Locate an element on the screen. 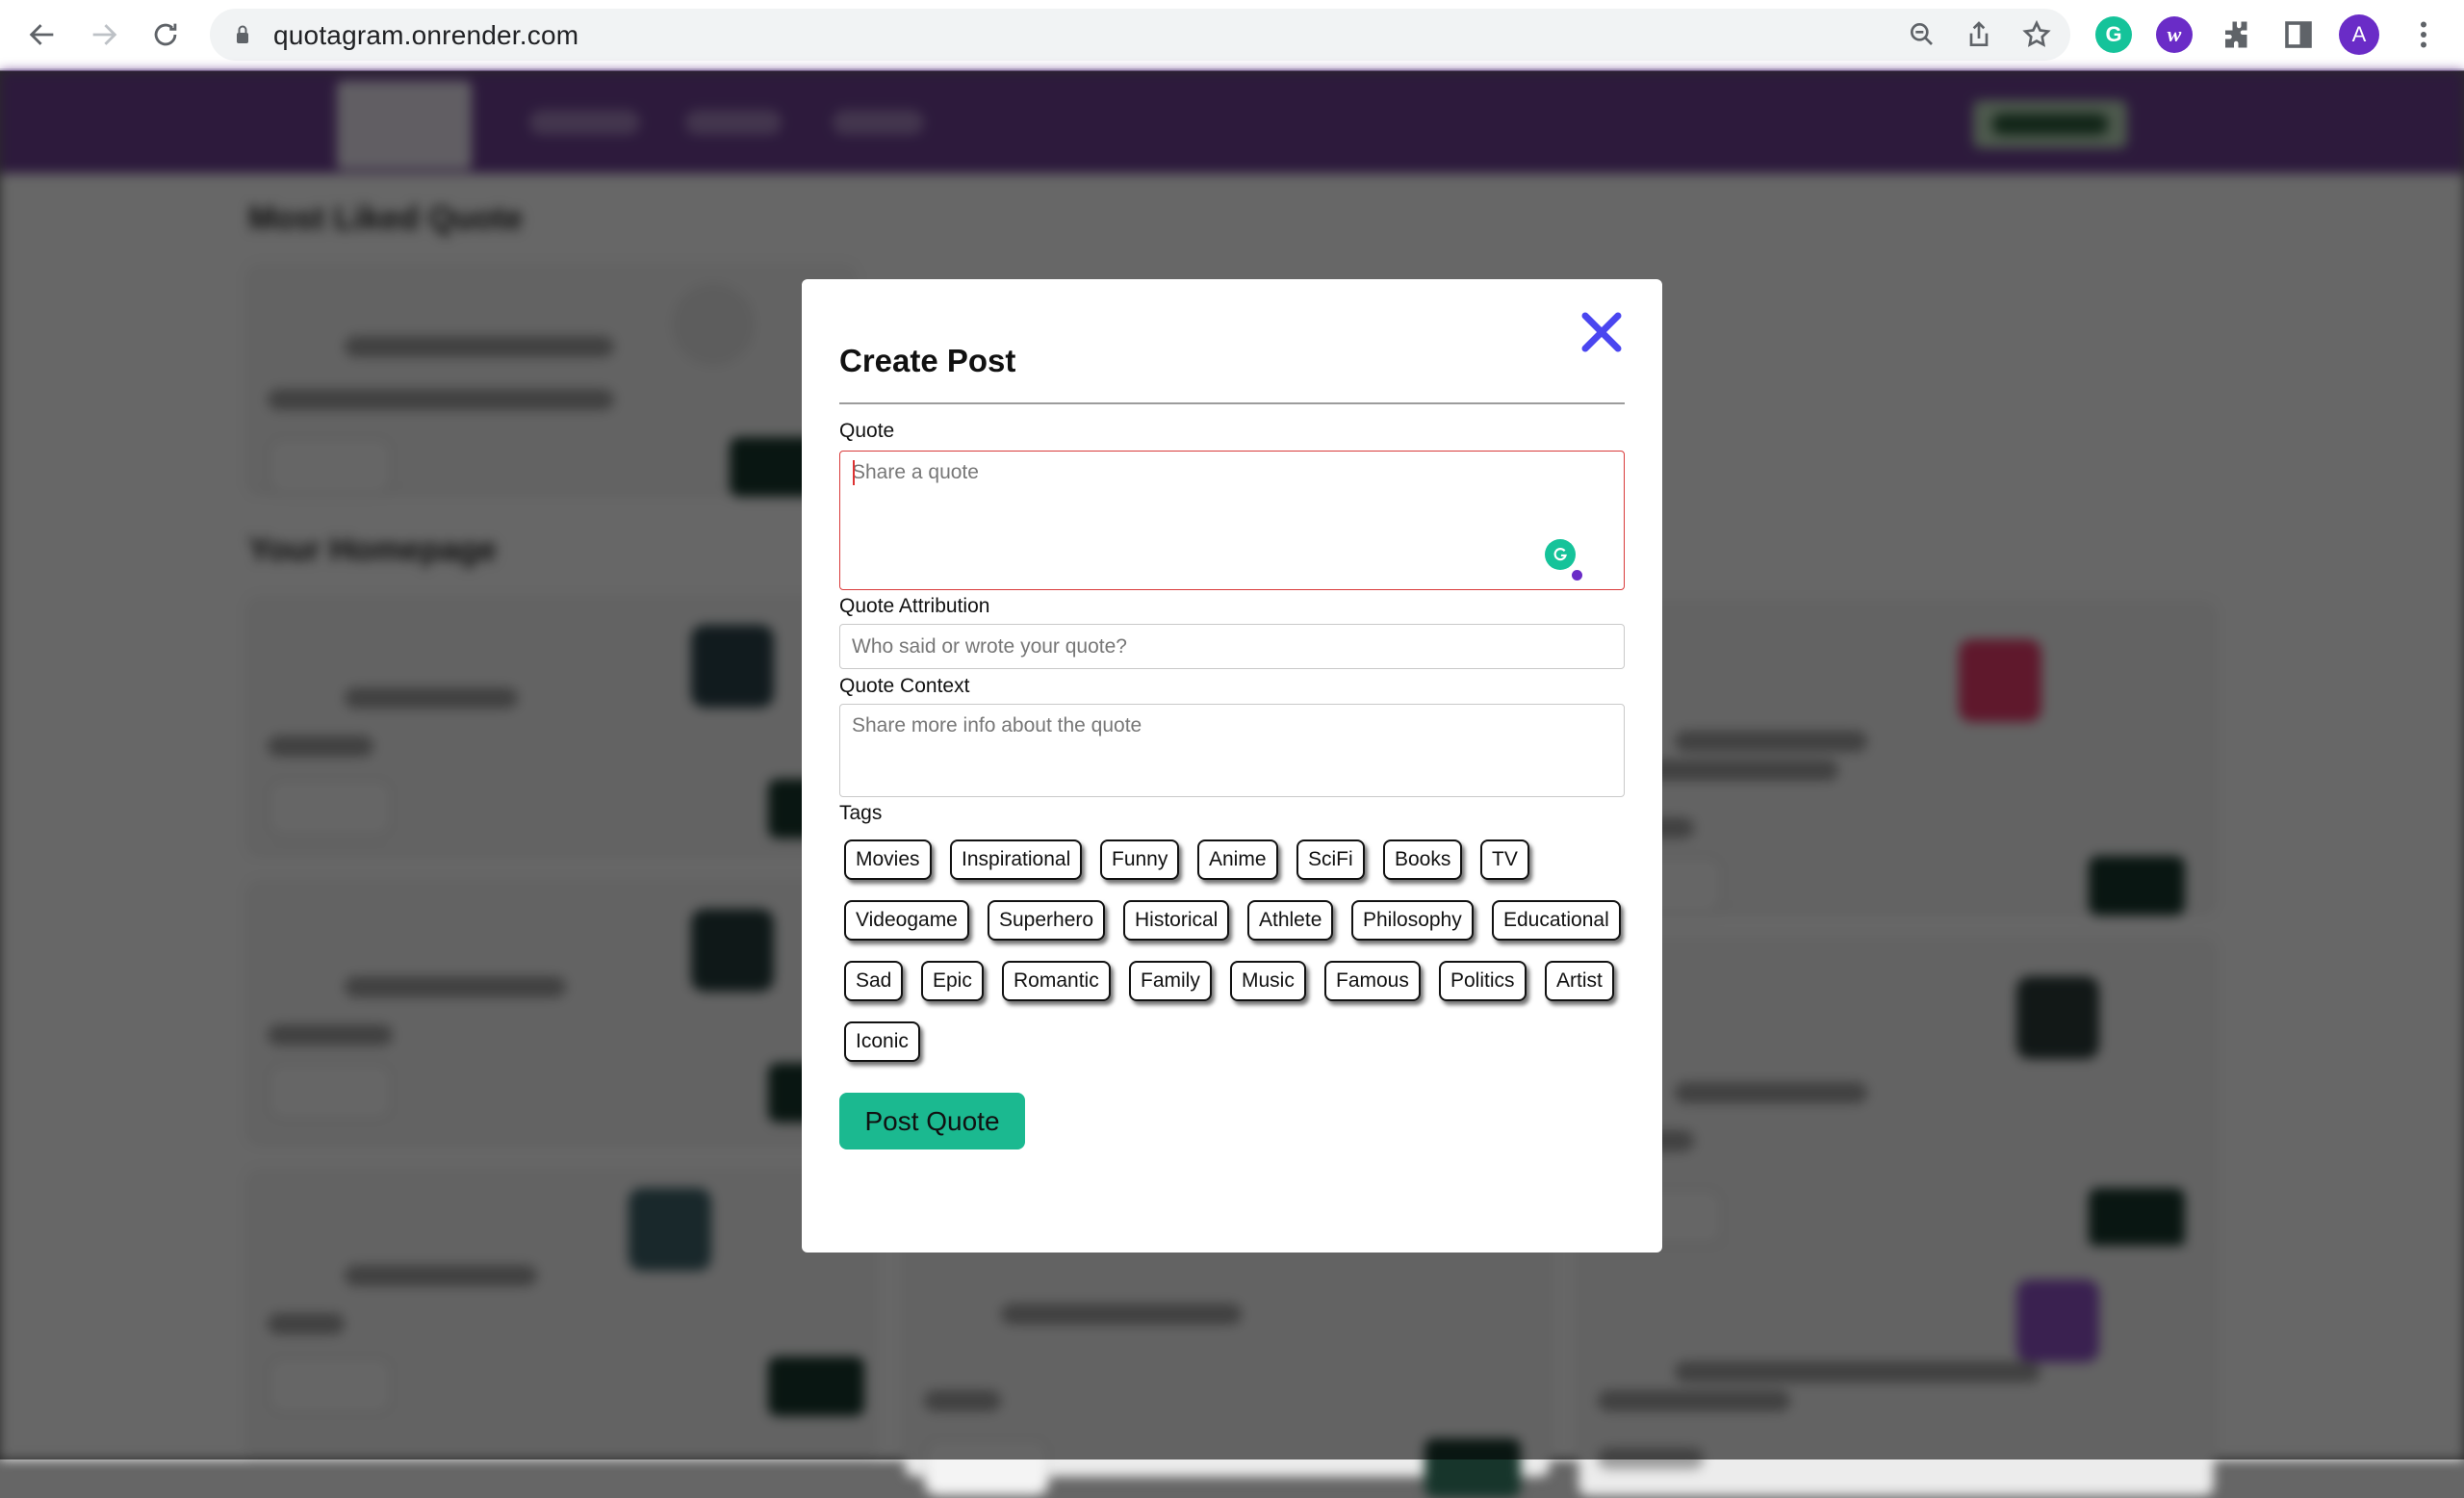 This screenshot has height=1498, width=2464. context-label: Quote Context is located at coordinates (904, 686).